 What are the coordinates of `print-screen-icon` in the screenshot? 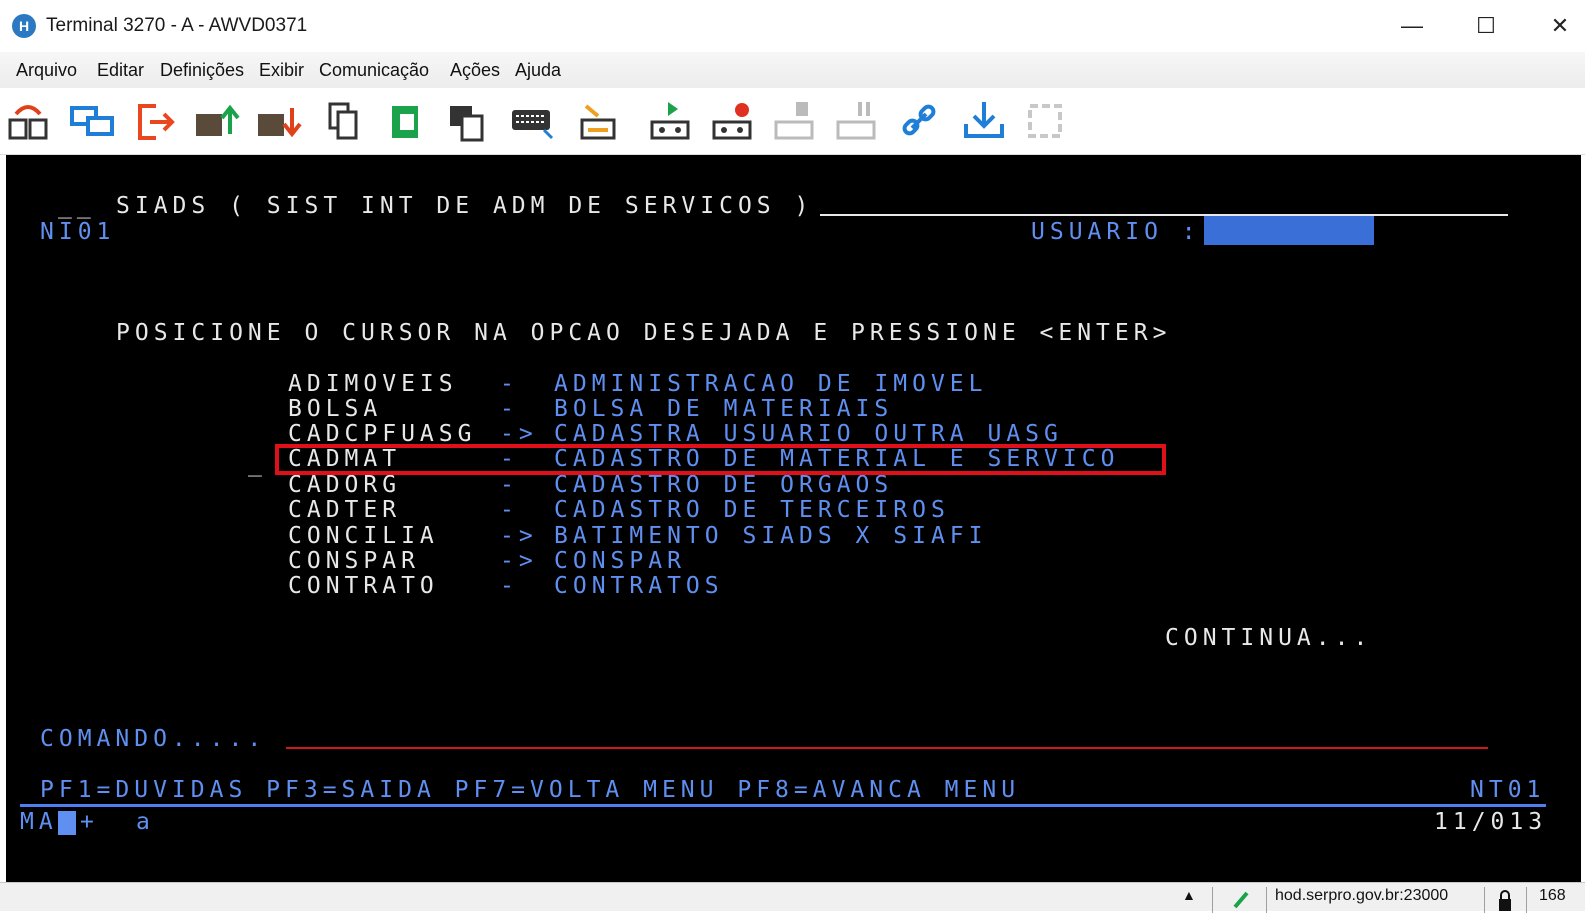 It's located at (598, 121).